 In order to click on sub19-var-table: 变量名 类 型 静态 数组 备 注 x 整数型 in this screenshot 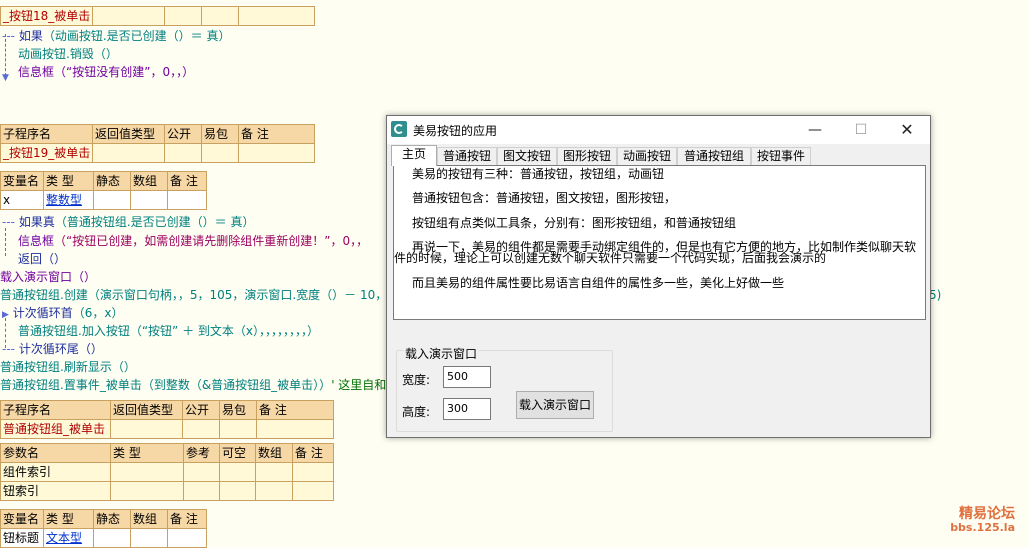, I will do `click(103, 190)`.